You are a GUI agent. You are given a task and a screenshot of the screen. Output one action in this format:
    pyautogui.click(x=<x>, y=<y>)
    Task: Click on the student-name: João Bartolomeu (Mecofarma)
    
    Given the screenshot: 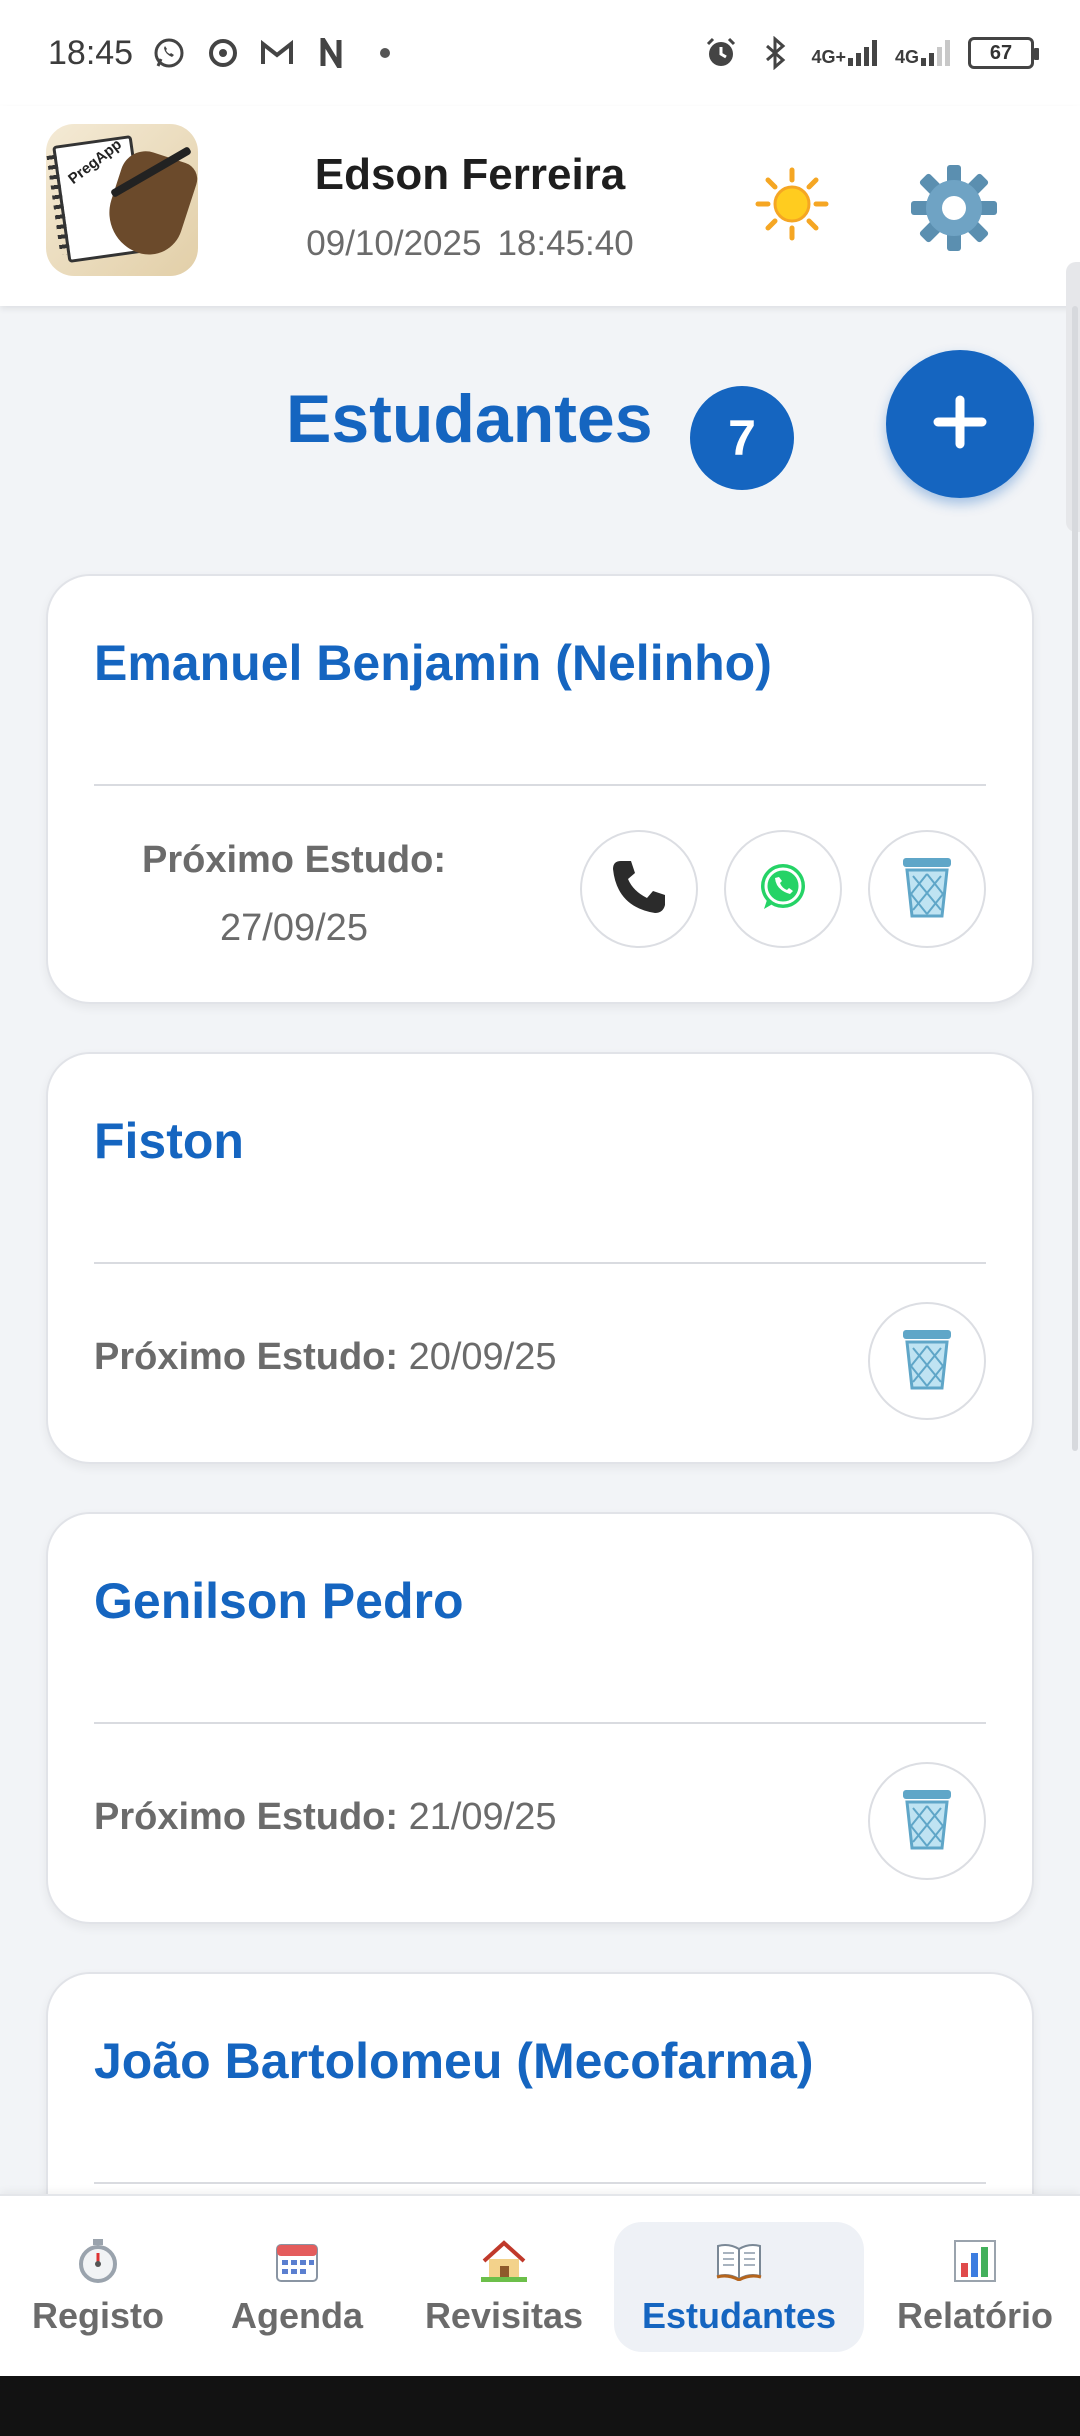 What is the action you would take?
    pyautogui.click(x=454, y=2061)
    